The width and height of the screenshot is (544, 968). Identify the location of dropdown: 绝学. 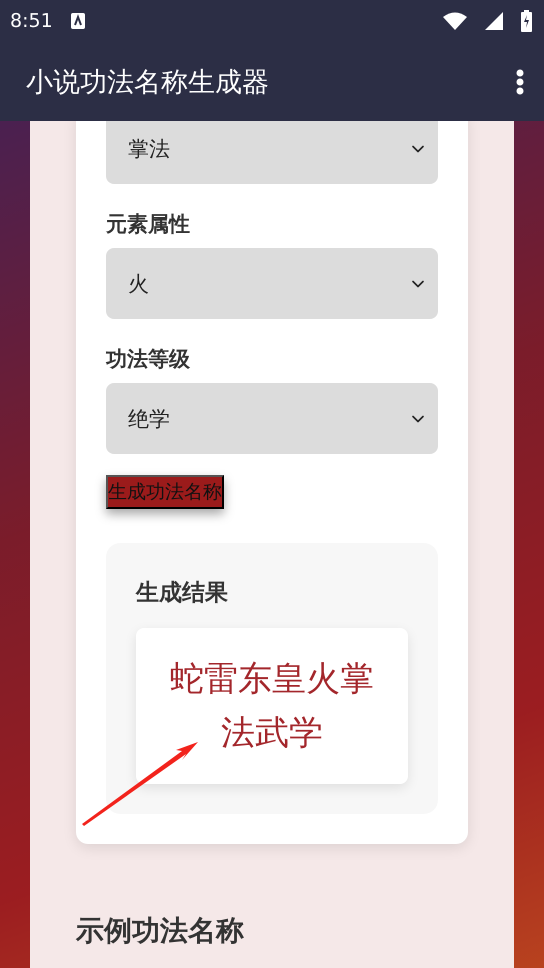
(272, 418).